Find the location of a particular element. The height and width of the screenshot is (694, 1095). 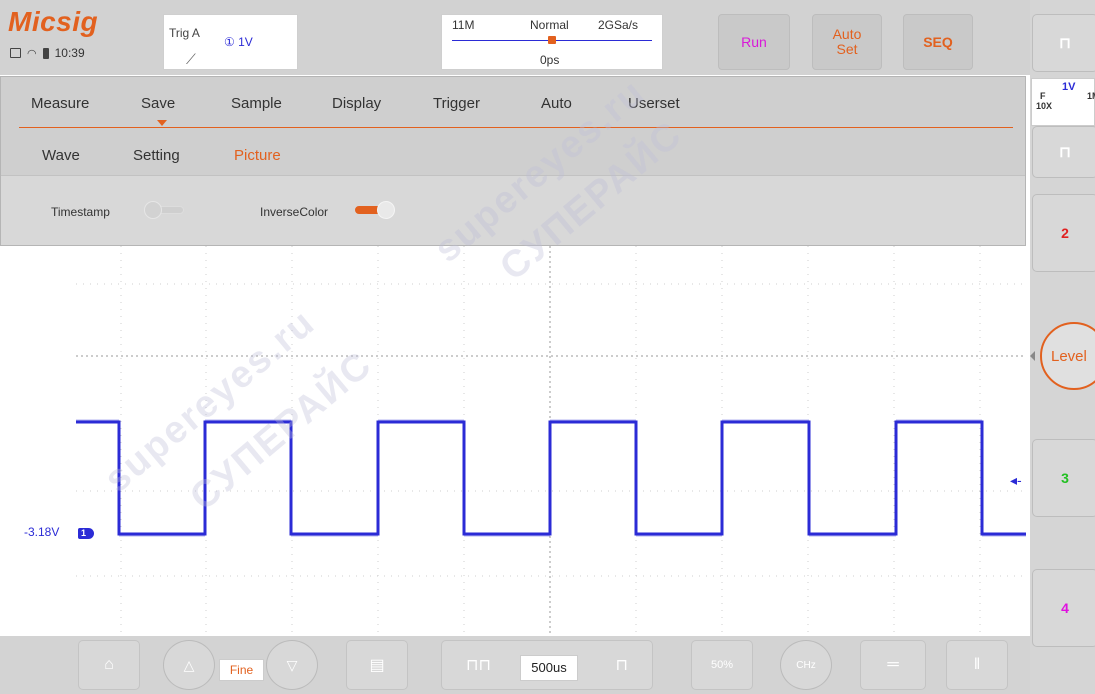

home-button: ⌂ is located at coordinates (109, 665).